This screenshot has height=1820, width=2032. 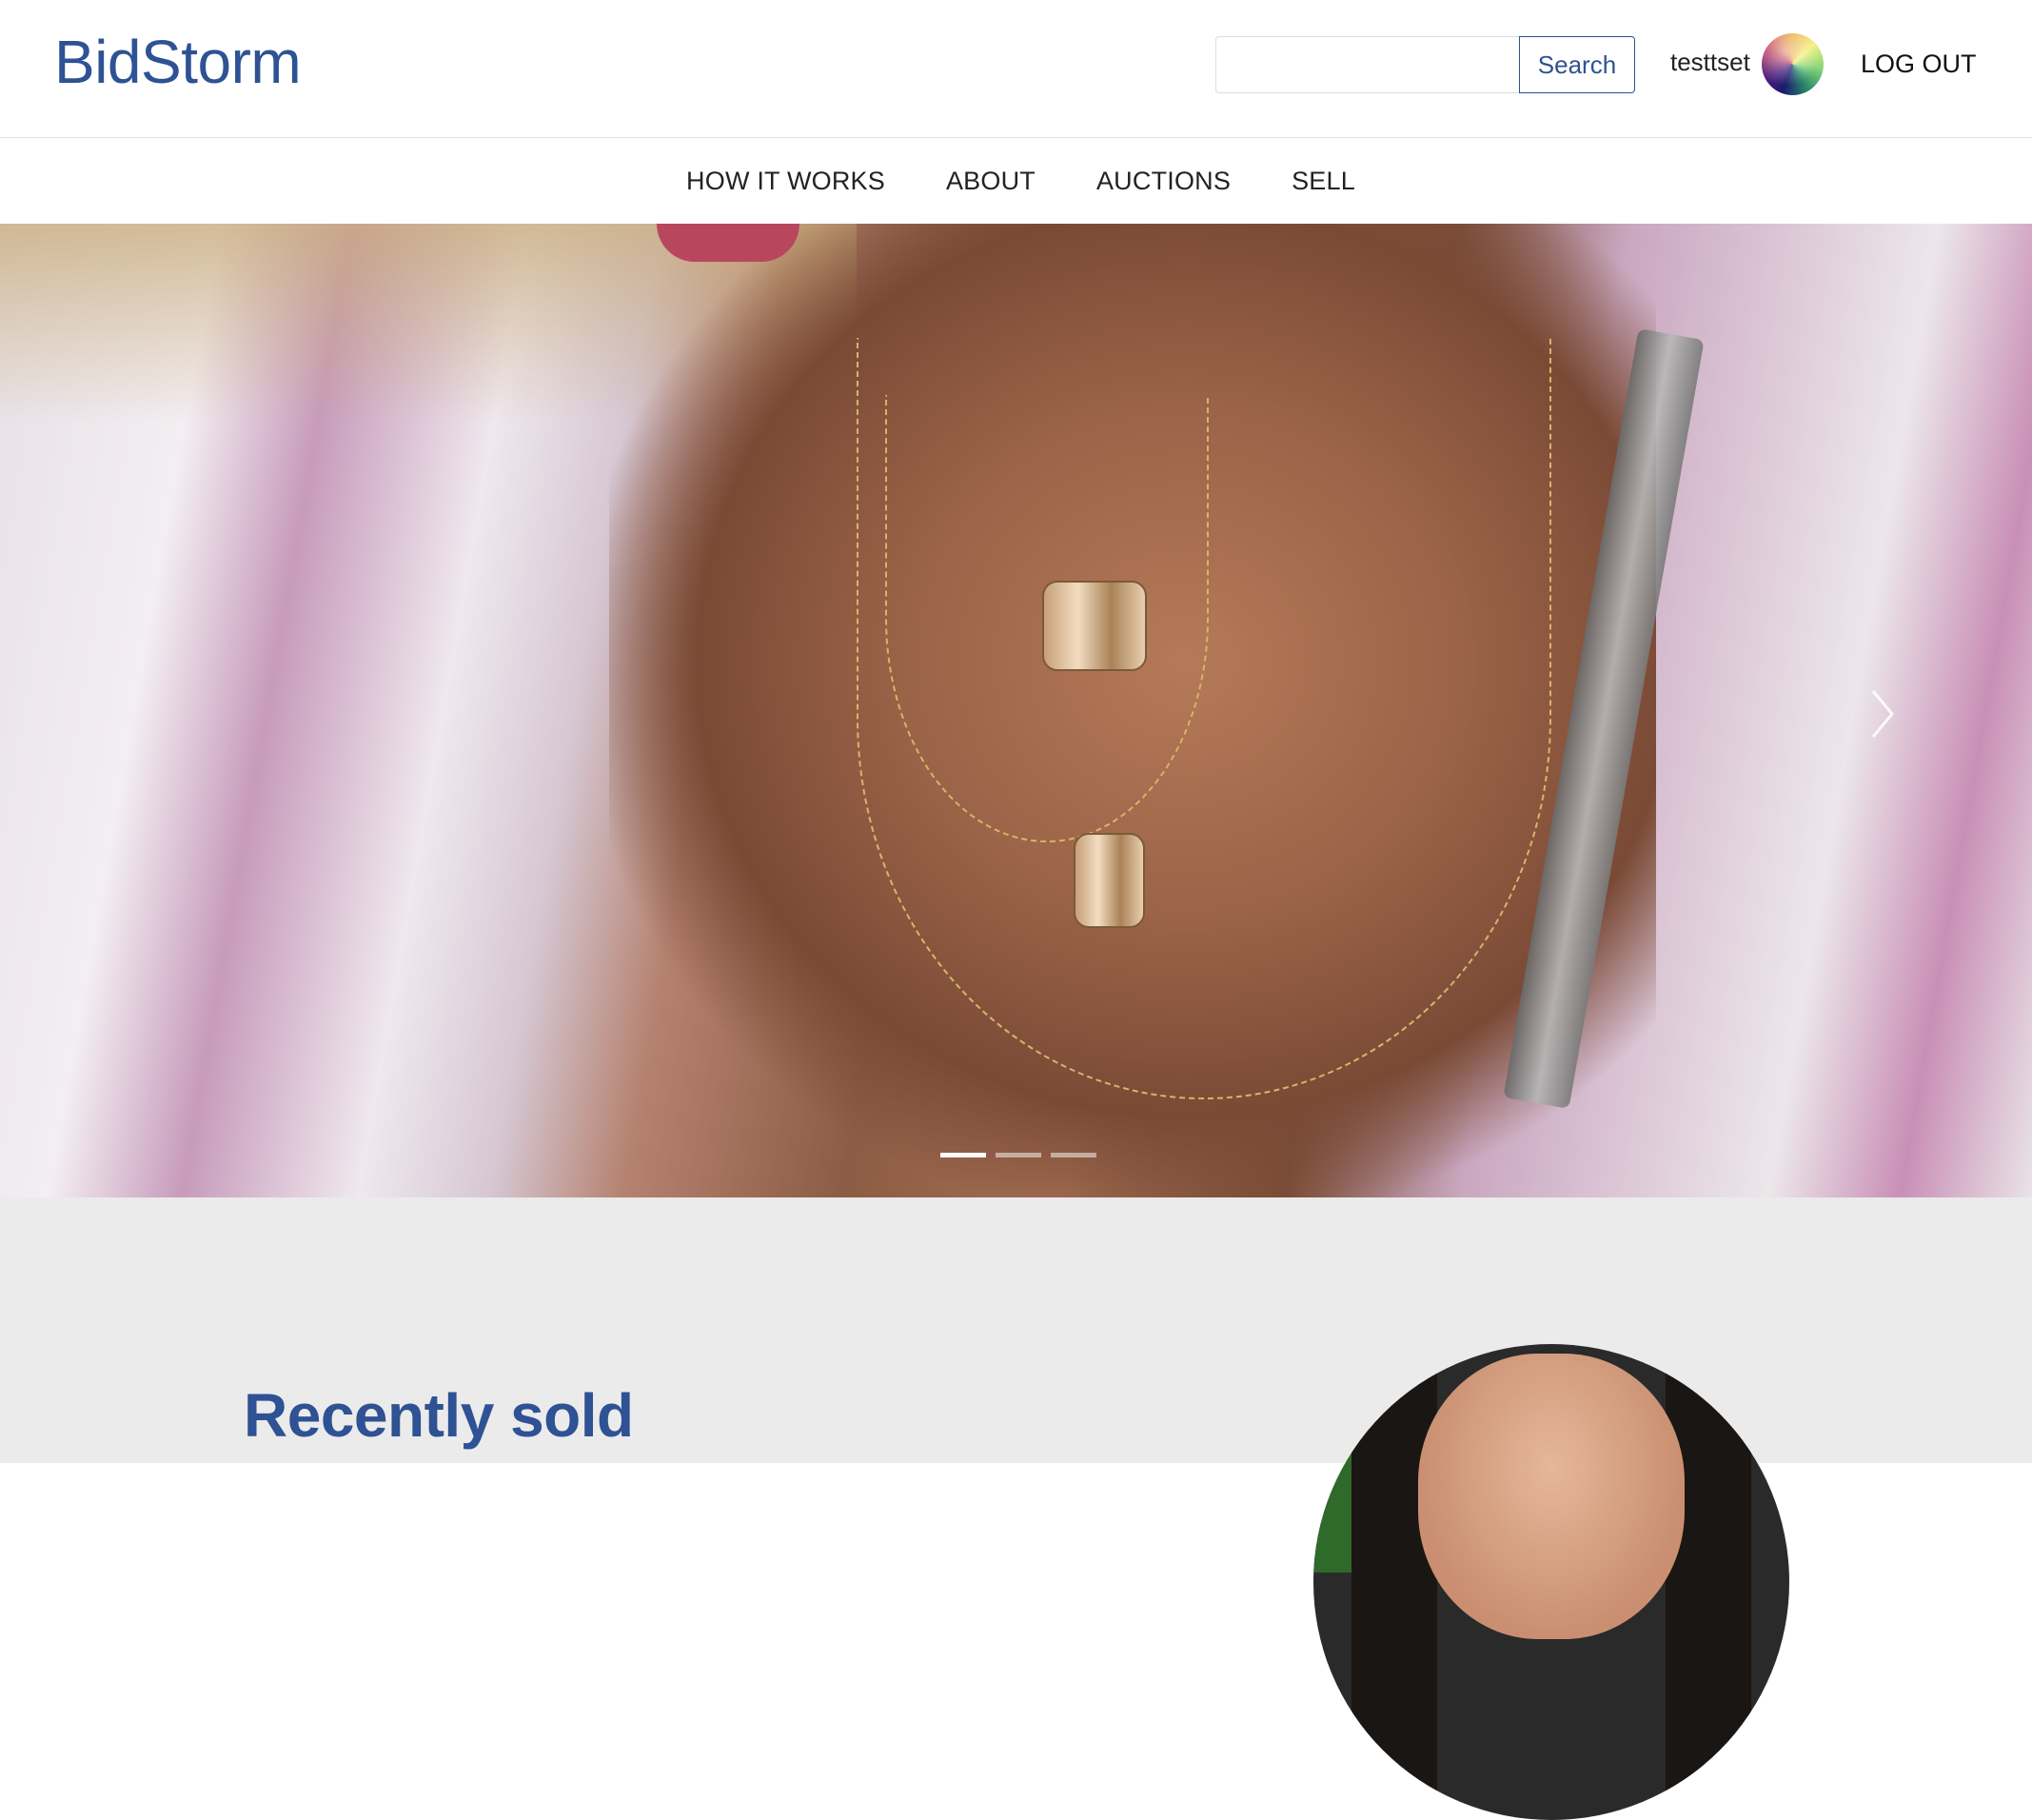 I want to click on nav-item-about: ABOUT, so click(x=991, y=181).